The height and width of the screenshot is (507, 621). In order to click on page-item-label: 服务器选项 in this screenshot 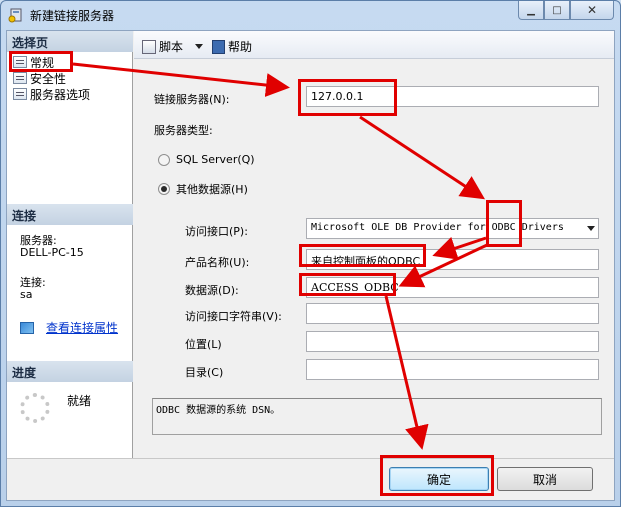, I will do `click(60, 94)`.